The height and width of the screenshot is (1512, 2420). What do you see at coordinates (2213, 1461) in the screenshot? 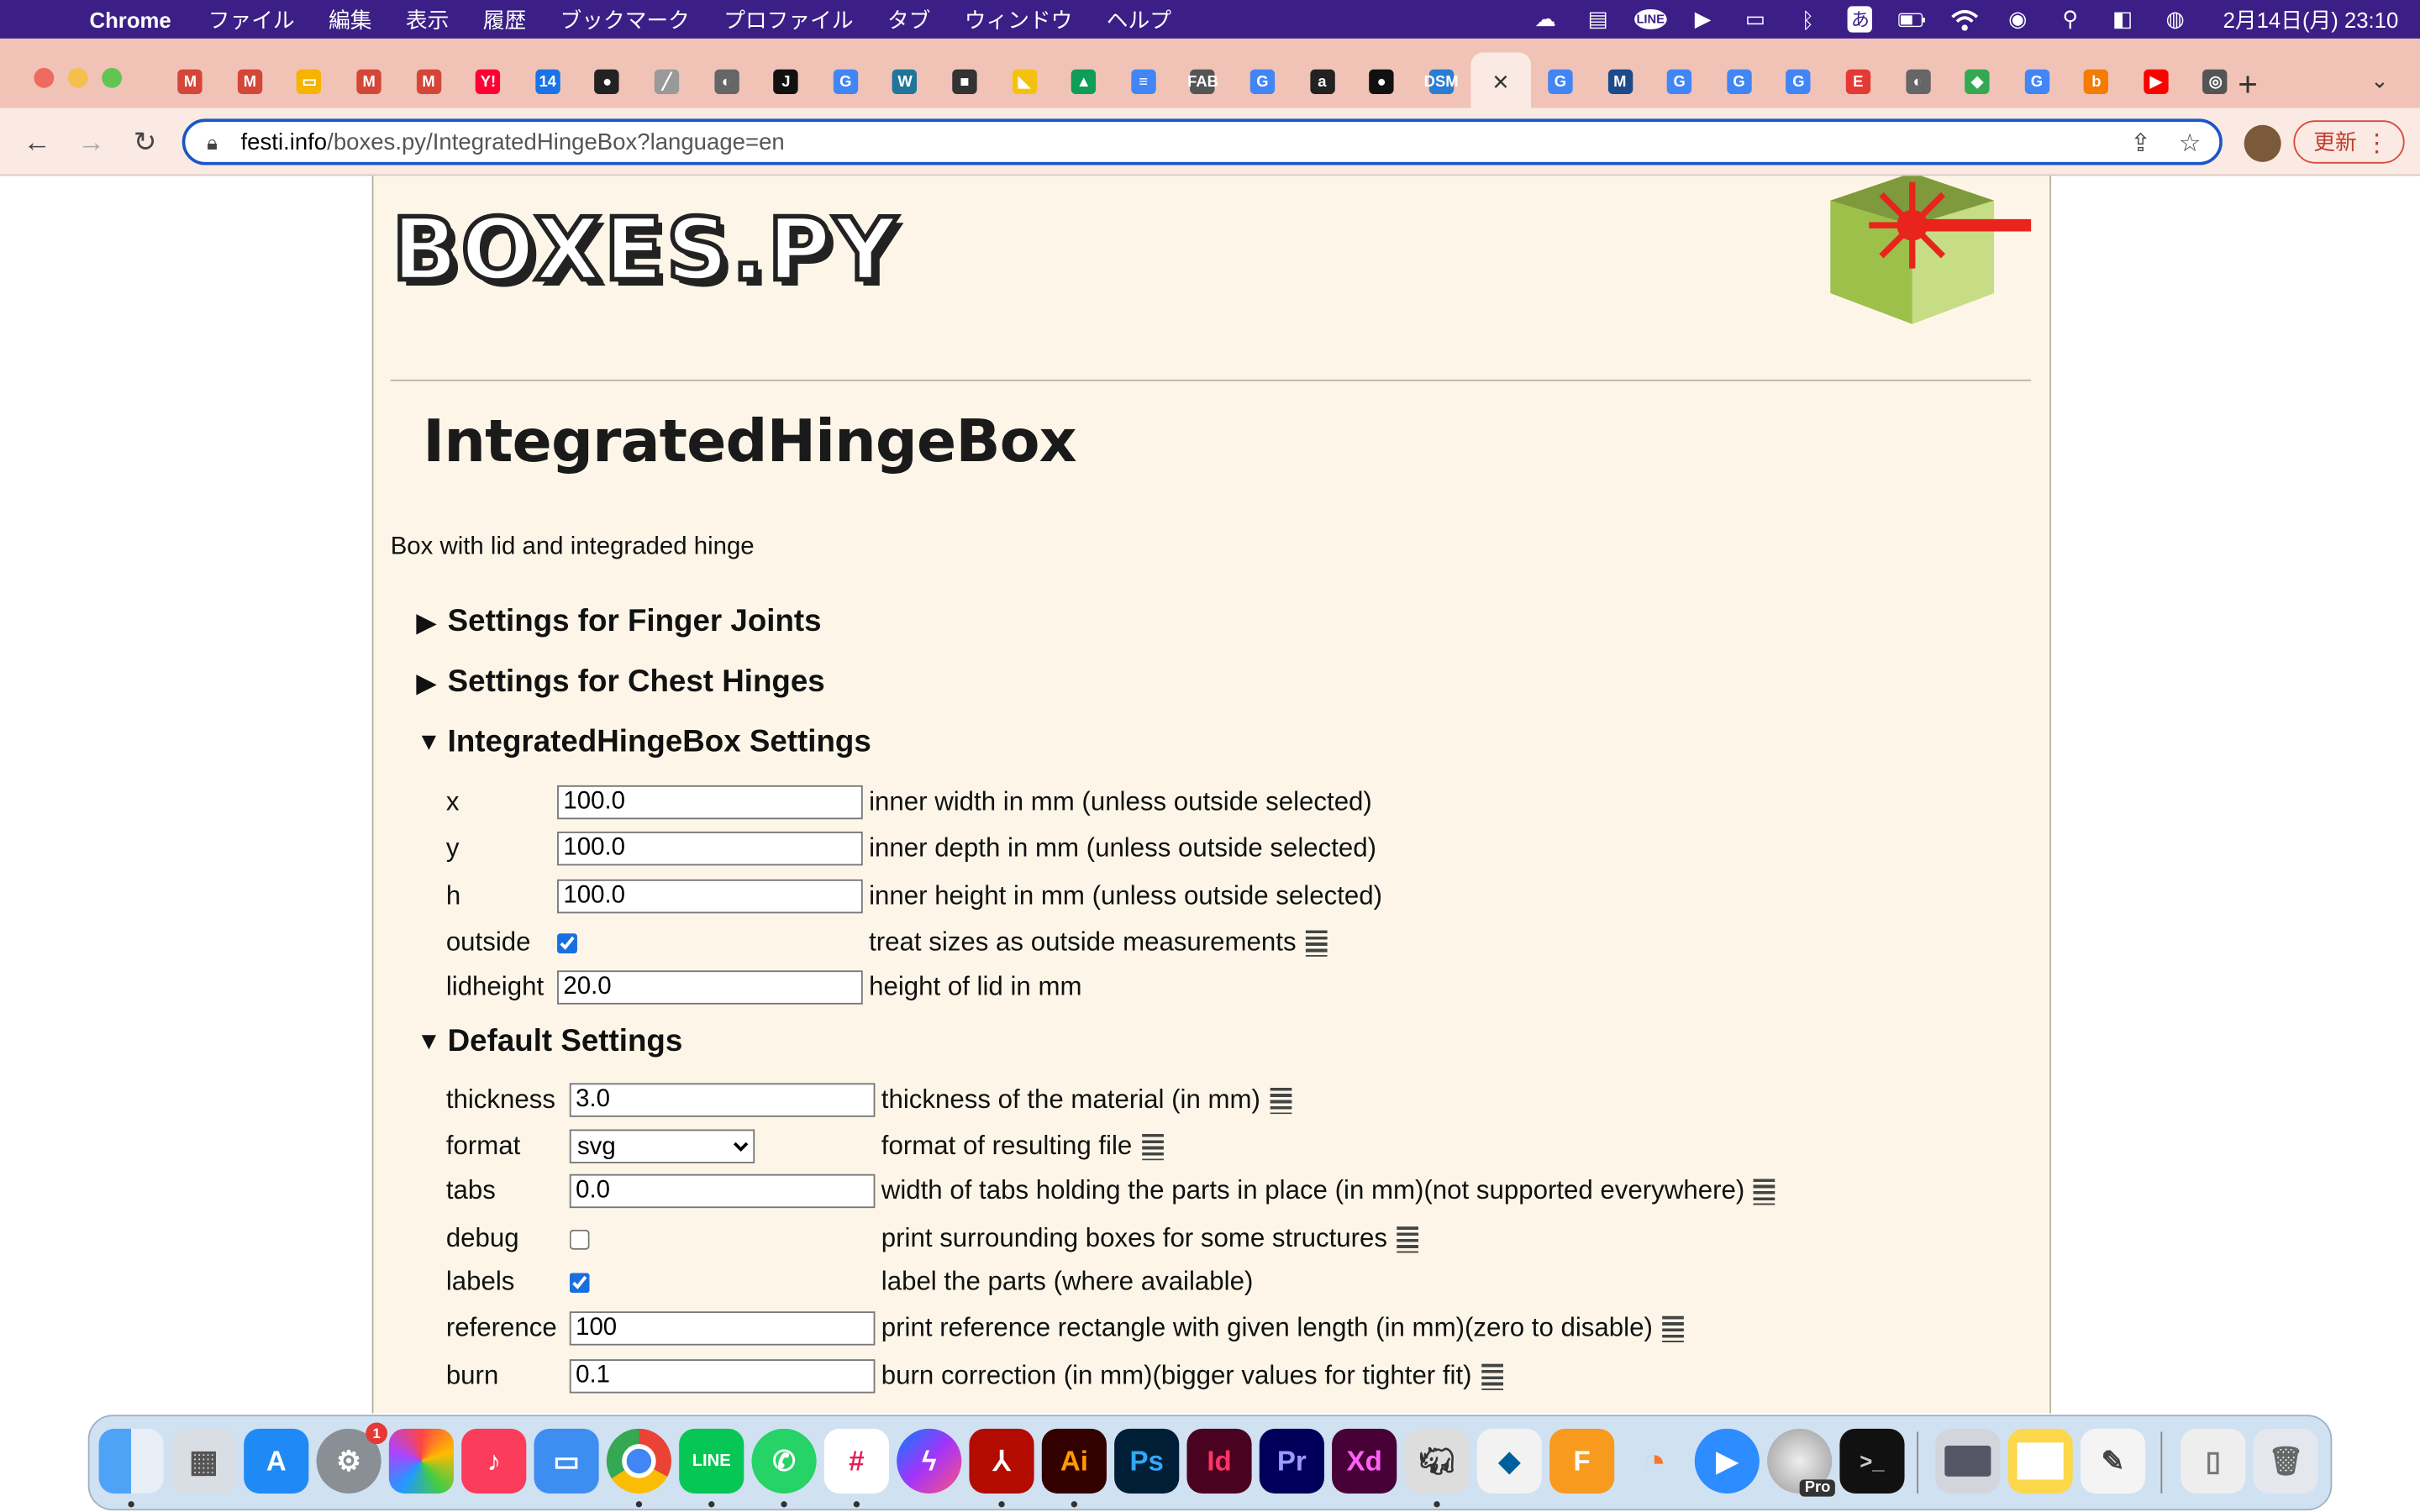
I see `document-icon: ▯` at bounding box center [2213, 1461].